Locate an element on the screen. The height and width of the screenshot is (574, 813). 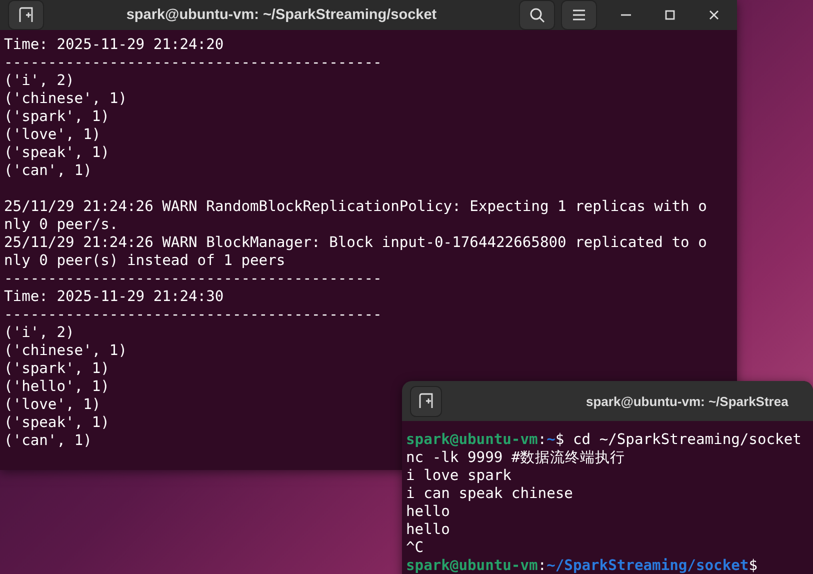
terminal-line: i love spark is located at coordinates (459, 476).